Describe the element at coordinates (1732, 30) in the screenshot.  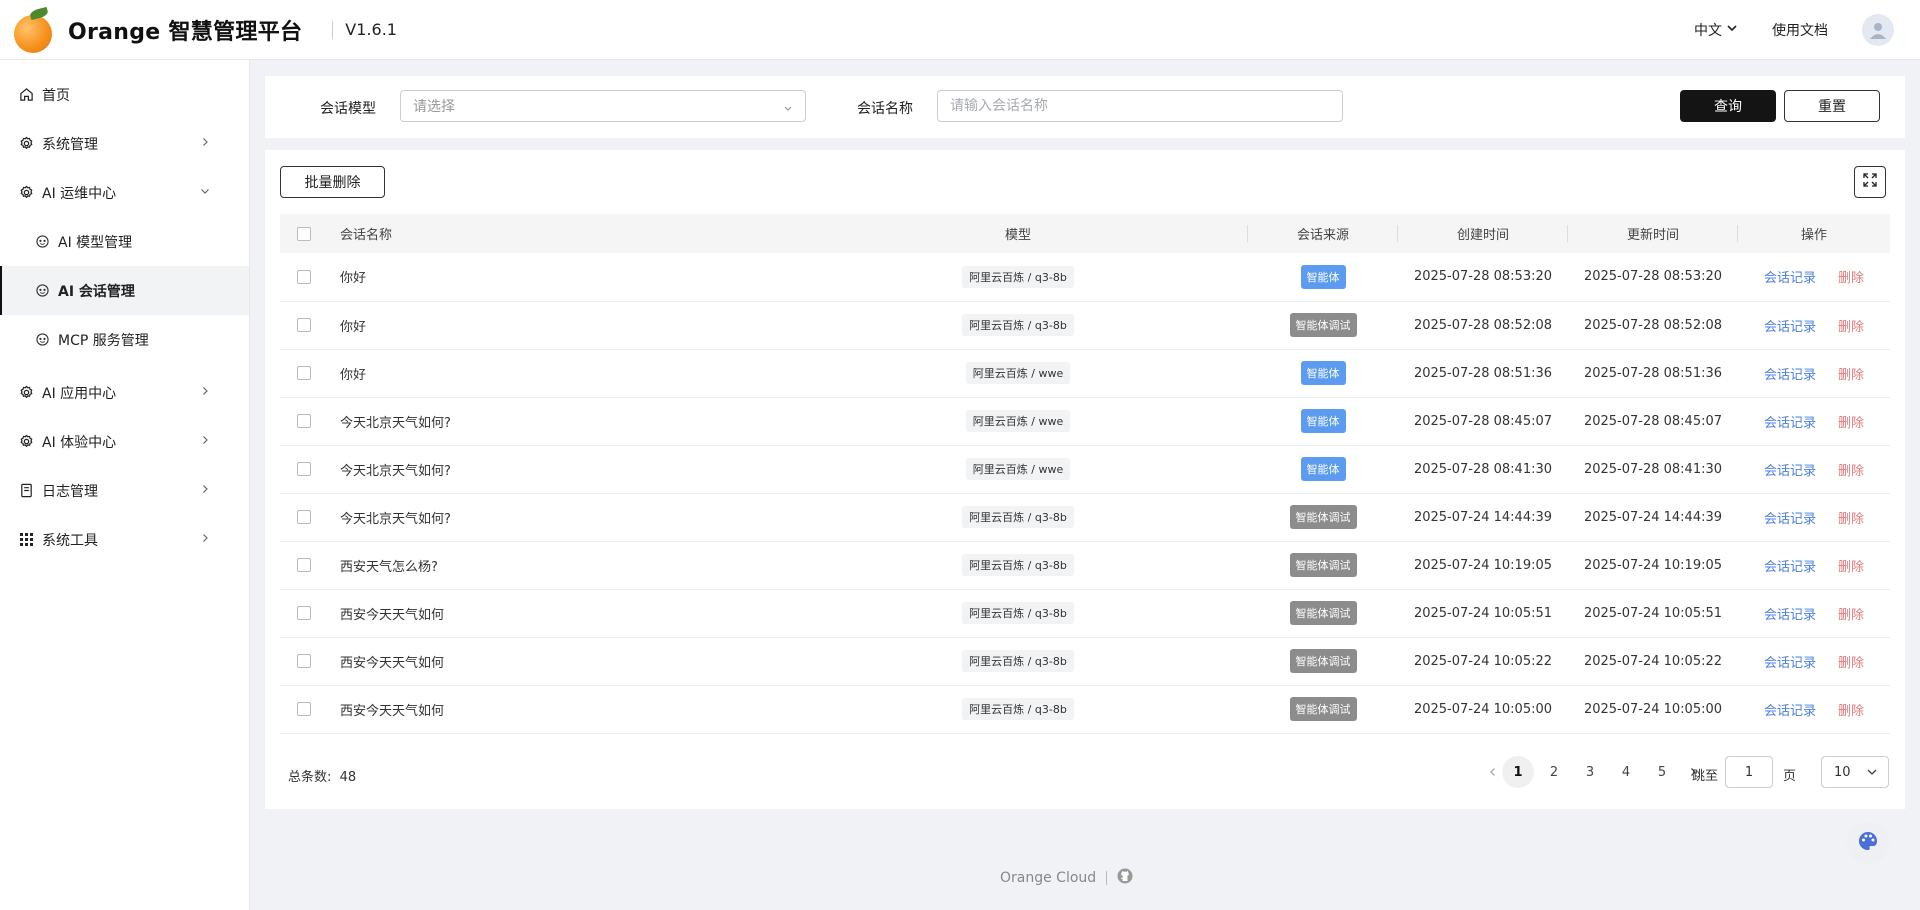
I see `chevron-down-icon` at that location.